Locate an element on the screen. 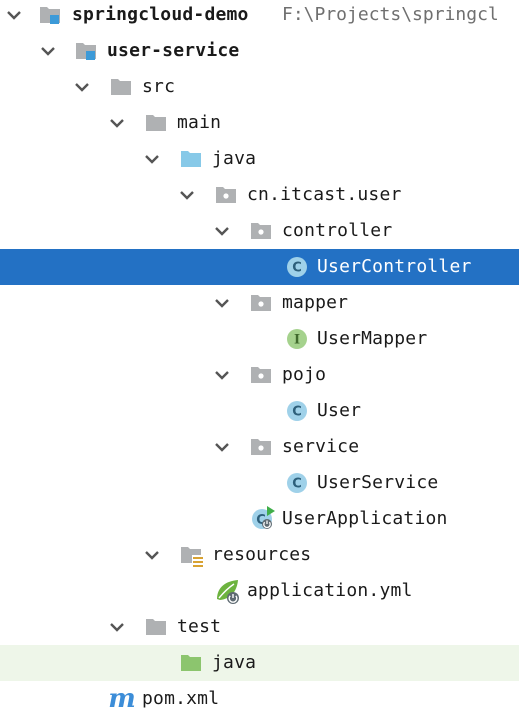 This screenshot has height=719, width=519. source-folder-icon is located at coordinates (191, 159).